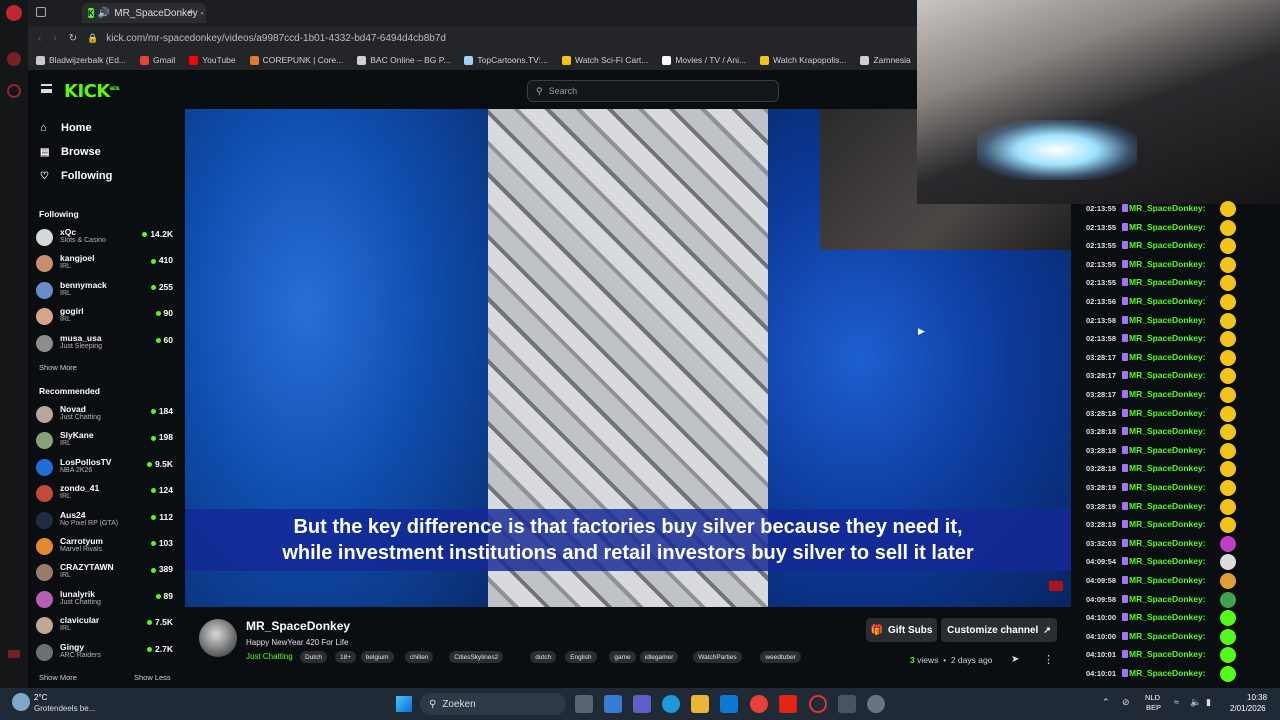  What do you see at coordinates (885, 60) in the screenshot?
I see `bookmark-item: Zamnesia` at bounding box center [885, 60].